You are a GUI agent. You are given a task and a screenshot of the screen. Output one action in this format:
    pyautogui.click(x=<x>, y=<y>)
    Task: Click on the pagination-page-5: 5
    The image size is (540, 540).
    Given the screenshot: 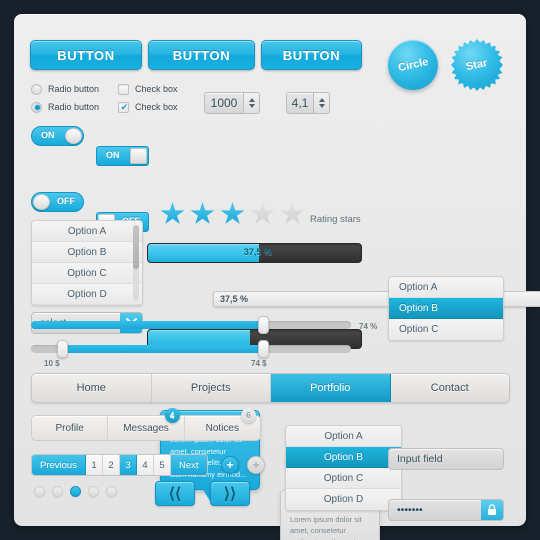 What is the action you would take?
    pyautogui.click(x=162, y=465)
    